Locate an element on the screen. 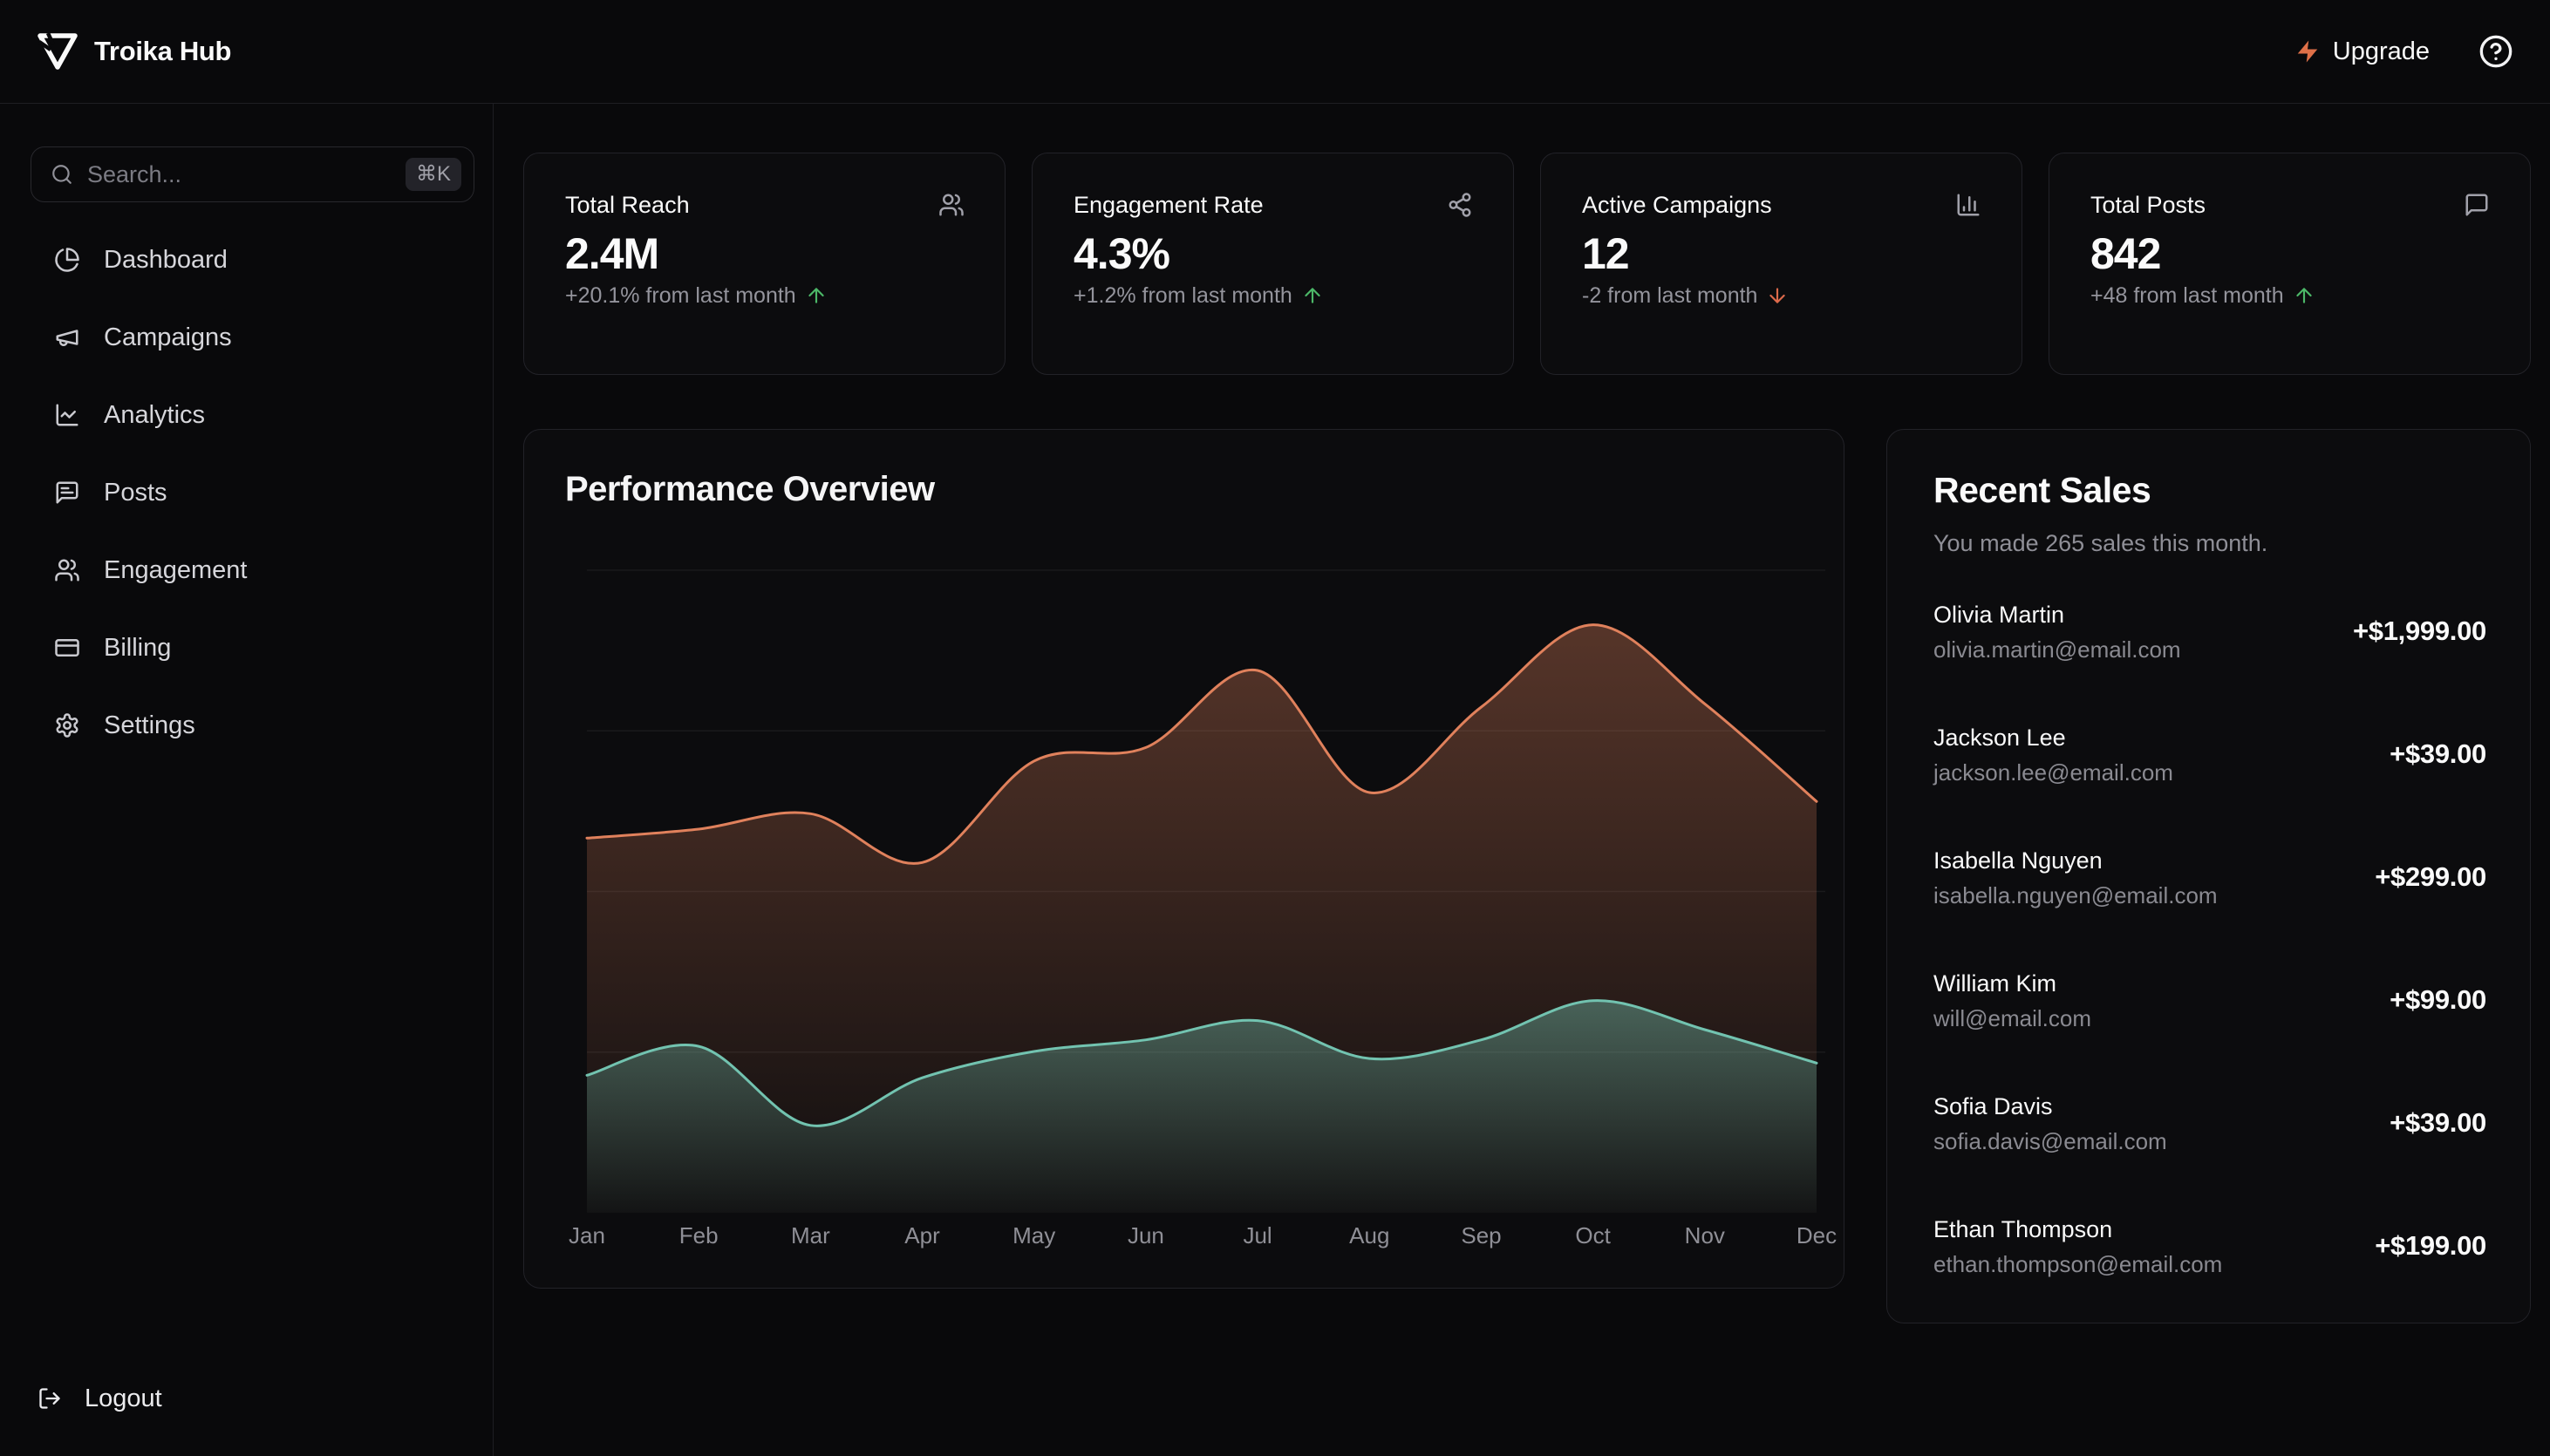 Image resolution: width=2550 pixels, height=1456 pixels. svg-text: Apr is located at coordinates (922, 1235).